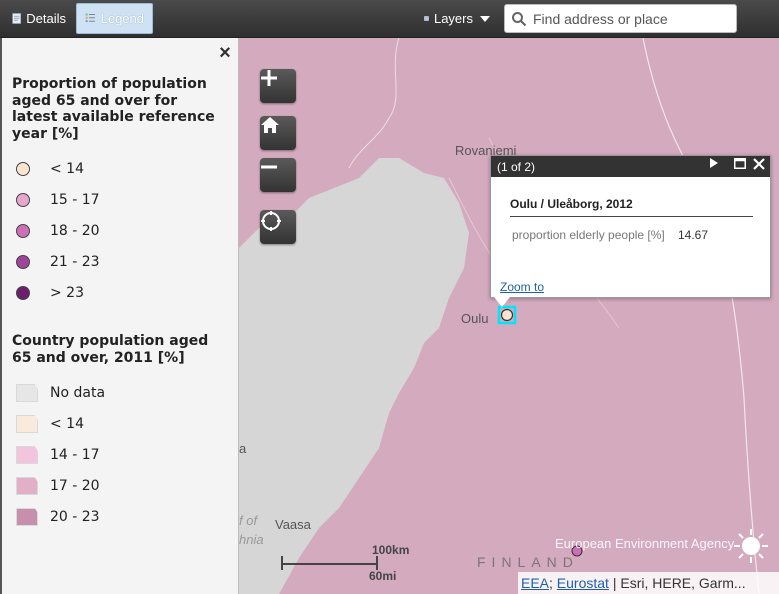 The width and height of the screenshot is (779, 594). What do you see at coordinates (278, 175) in the screenshot?
I see `zoom-out-button` at bounding box center [278, 175].